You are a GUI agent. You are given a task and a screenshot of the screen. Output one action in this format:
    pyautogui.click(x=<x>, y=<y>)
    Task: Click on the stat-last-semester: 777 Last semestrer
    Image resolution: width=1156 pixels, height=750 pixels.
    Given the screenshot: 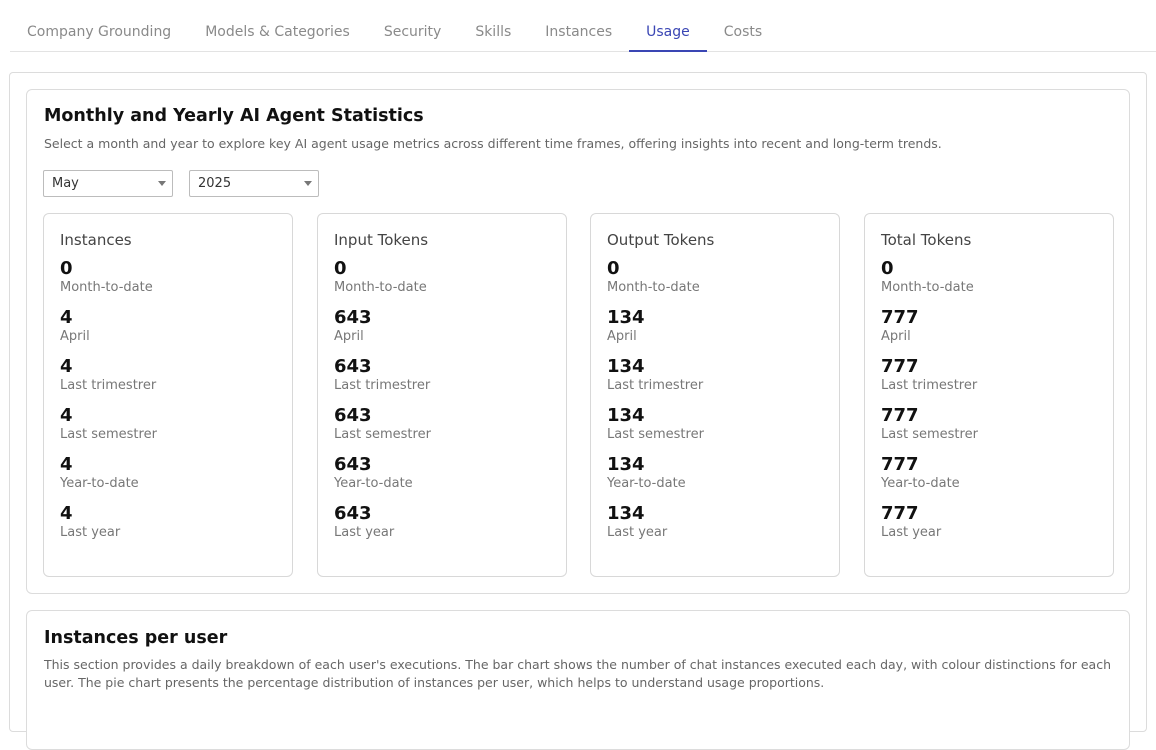 What is the action you would take?
    pyautogui.click(x=929, y=424)
    